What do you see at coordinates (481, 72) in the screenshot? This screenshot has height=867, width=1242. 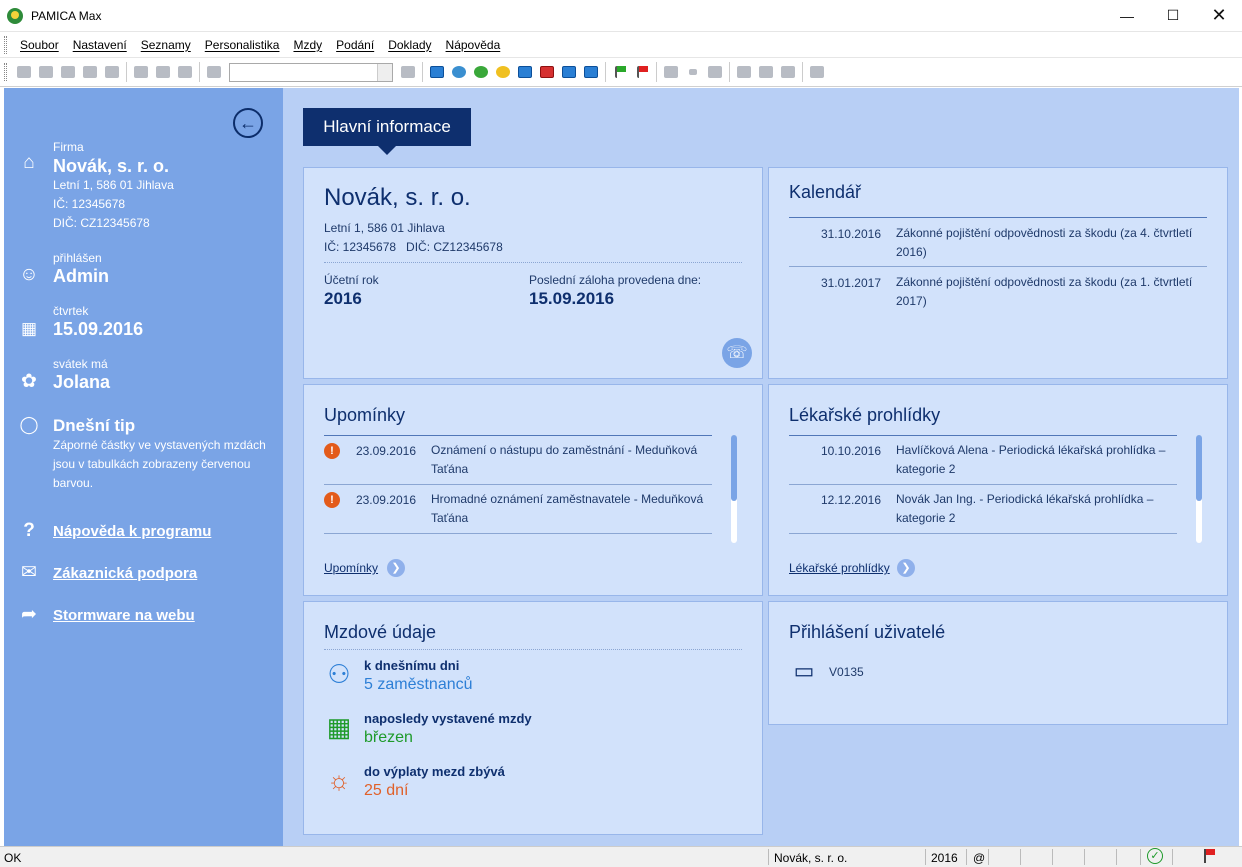 I see `toolbar-person-green-icon` at bounding box center [481, 72].